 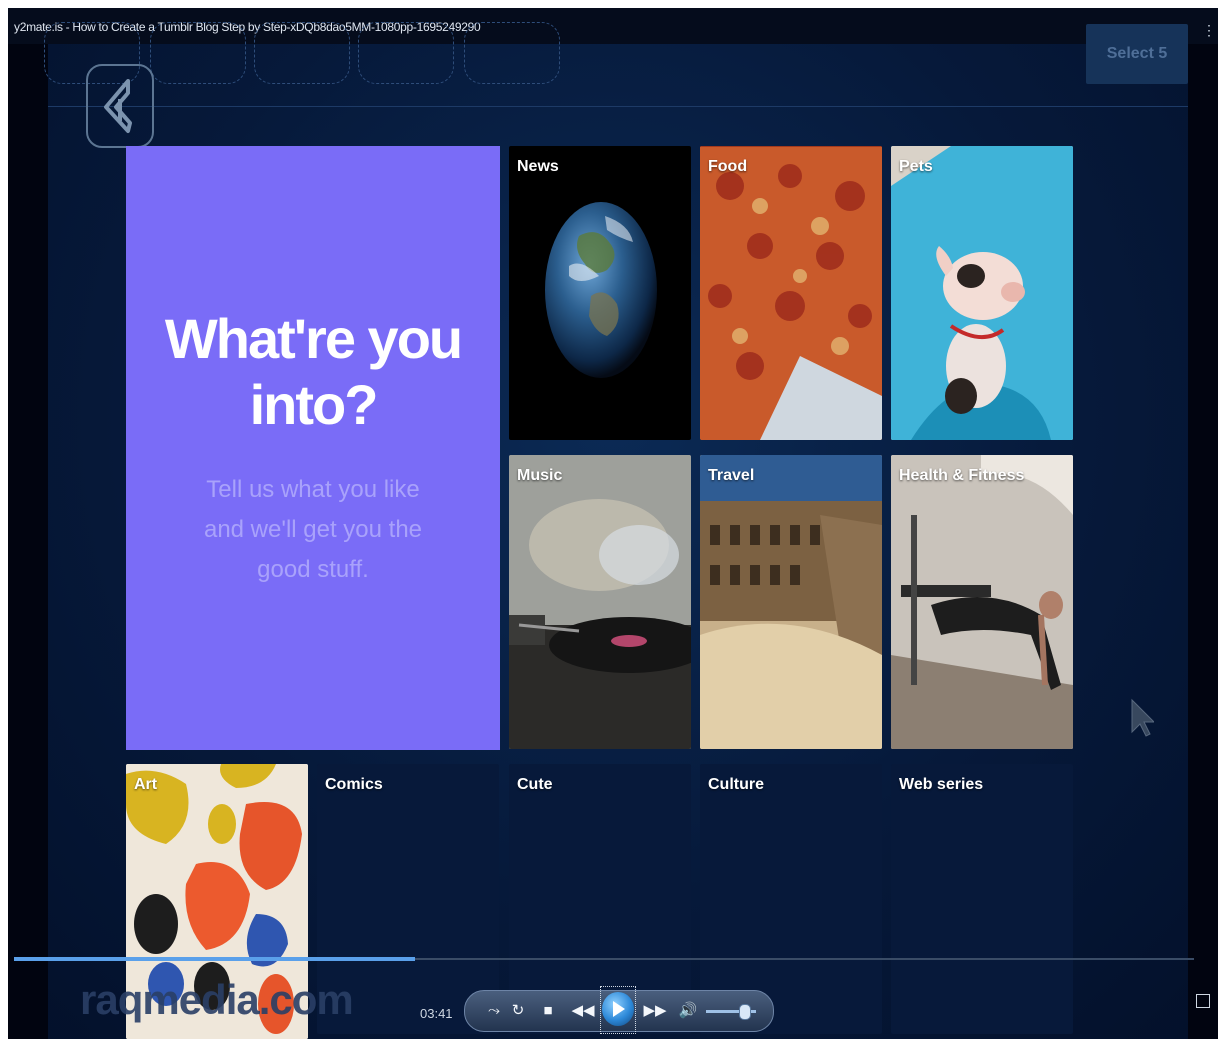 I want to click on pig-image, so click(x=982, y=293).